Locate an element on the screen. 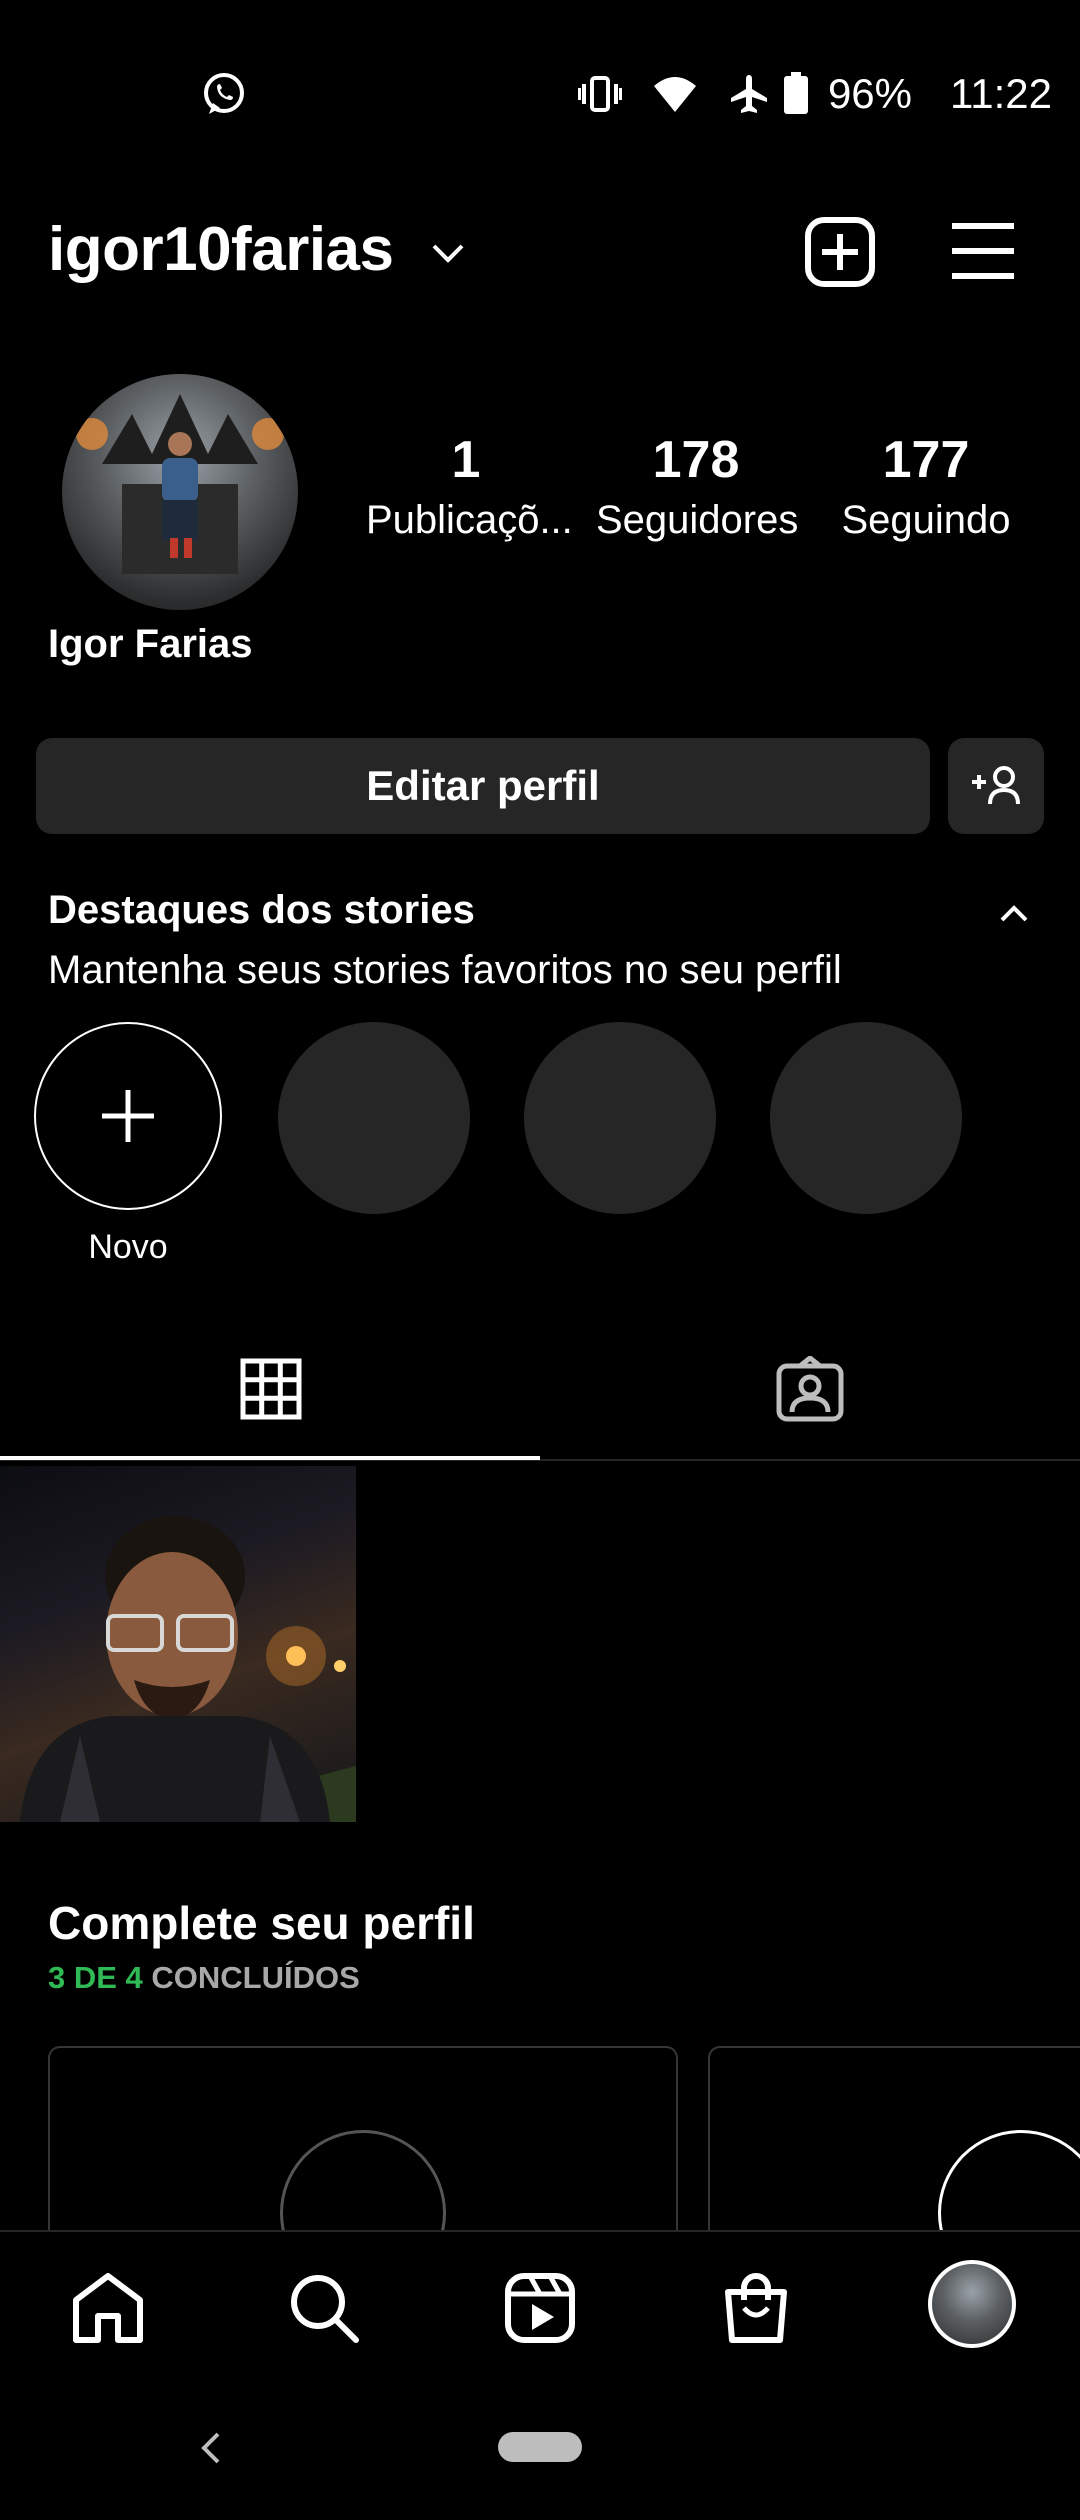 This screenshot has width=1080, height=2520. back-icon is located at coordinates (211, 2448).